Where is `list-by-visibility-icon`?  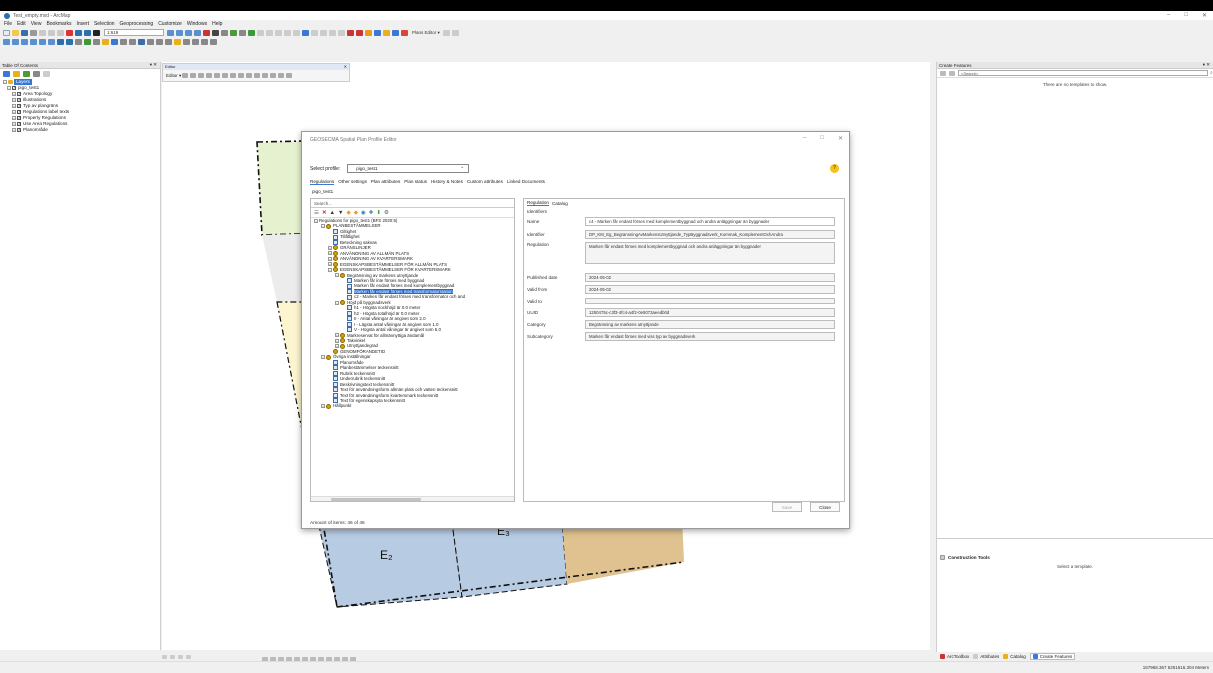 list-by-visibility-icon is located at coordinates (26, 74).